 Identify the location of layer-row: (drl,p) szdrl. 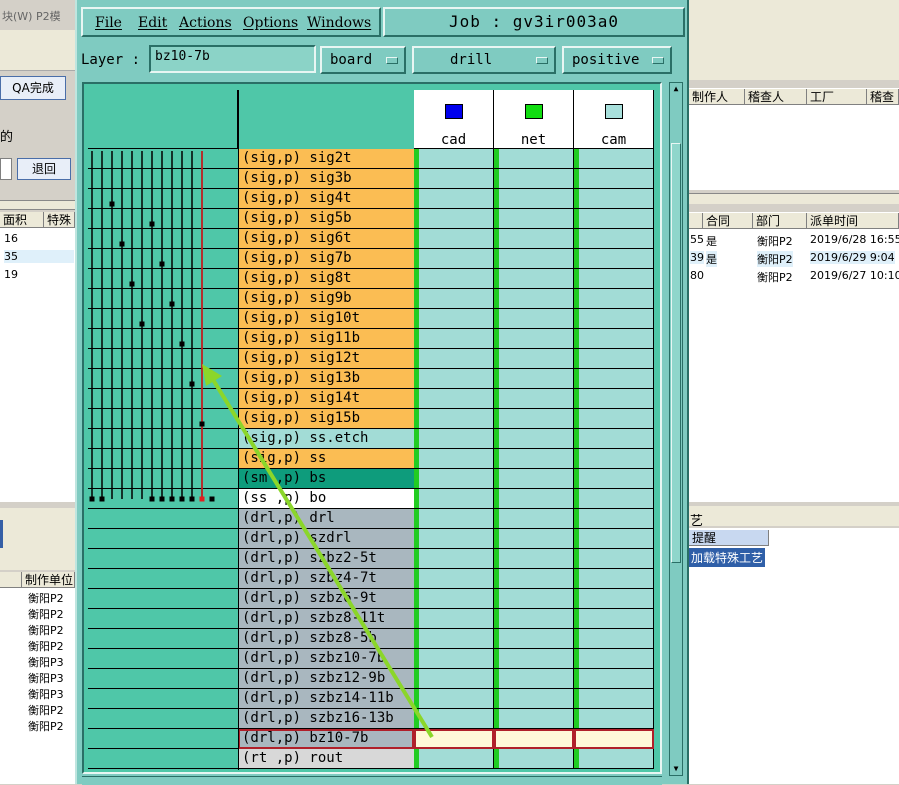
(326, 539).